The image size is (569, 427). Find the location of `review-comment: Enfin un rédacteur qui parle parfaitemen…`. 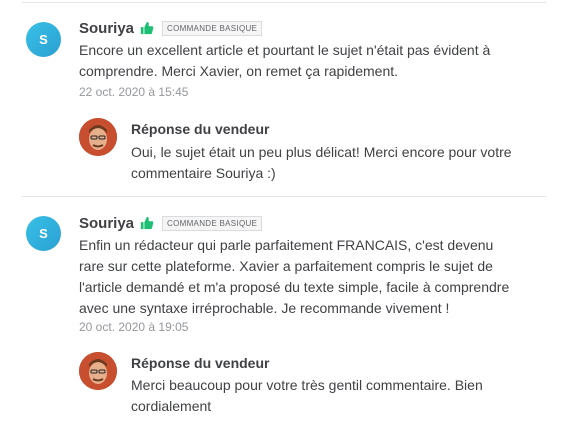

review-comment: Enfin un rédacteur qui parle parfaitemen… is located at coordinates (294, 276).